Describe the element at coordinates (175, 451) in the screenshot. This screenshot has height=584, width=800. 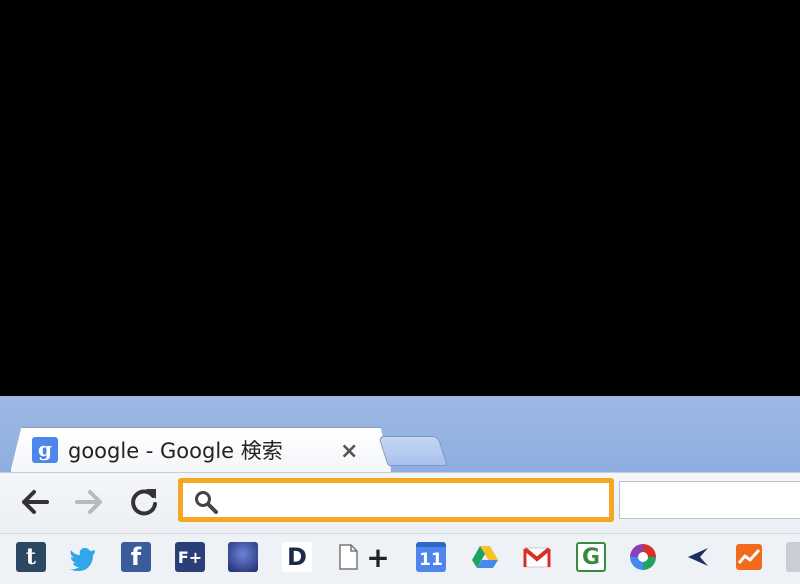
I see `tab-title: google - Google 検索` at that location.